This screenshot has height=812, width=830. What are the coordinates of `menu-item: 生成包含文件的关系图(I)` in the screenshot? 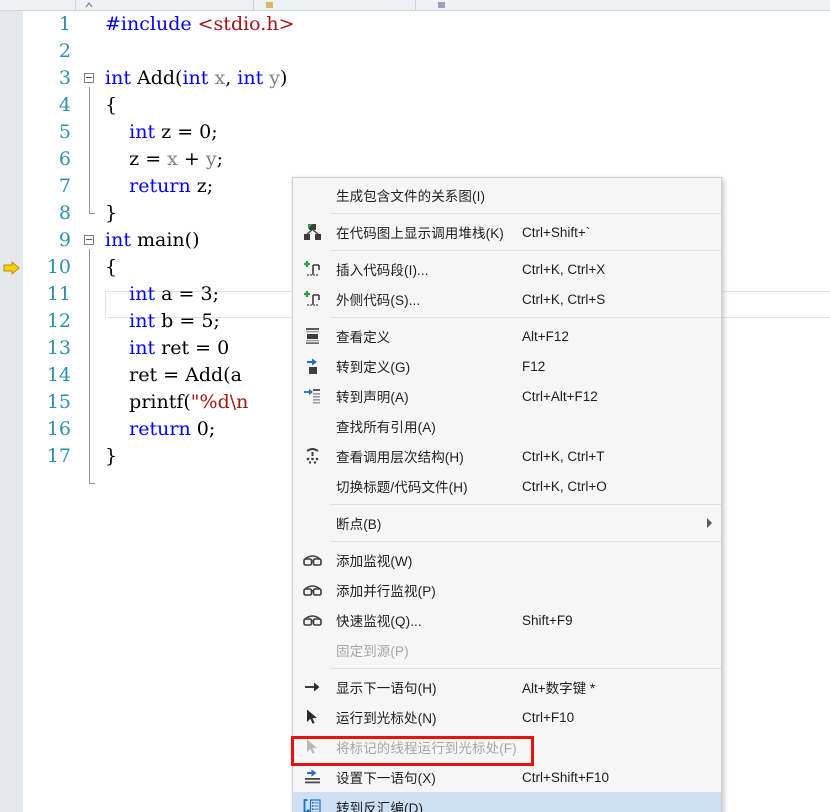 It's located at (507, 195).